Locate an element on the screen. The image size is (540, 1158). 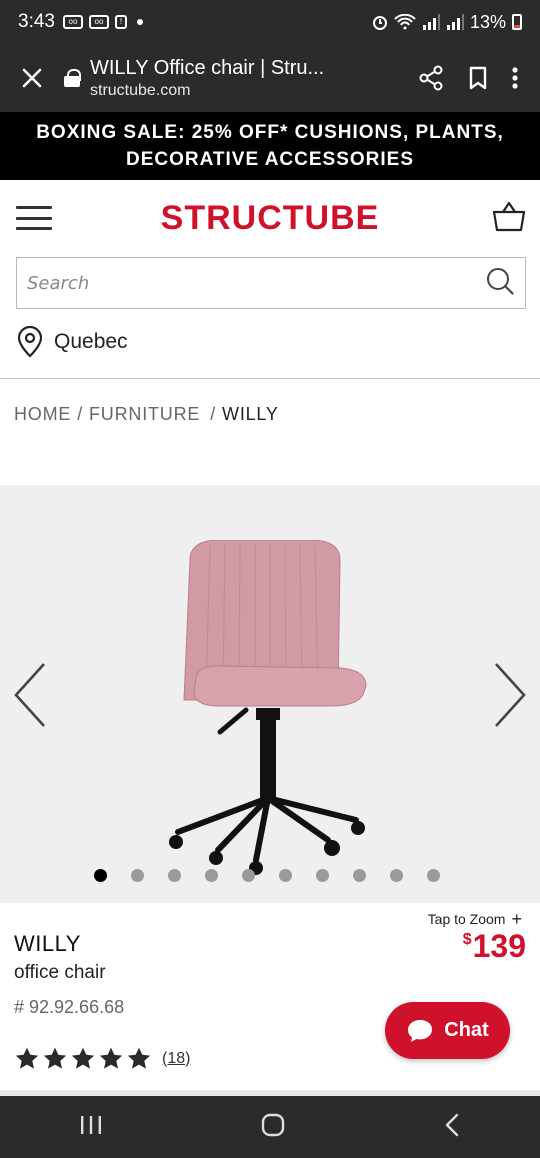
battery-percent: 13% is located at coordinates (487, 21).